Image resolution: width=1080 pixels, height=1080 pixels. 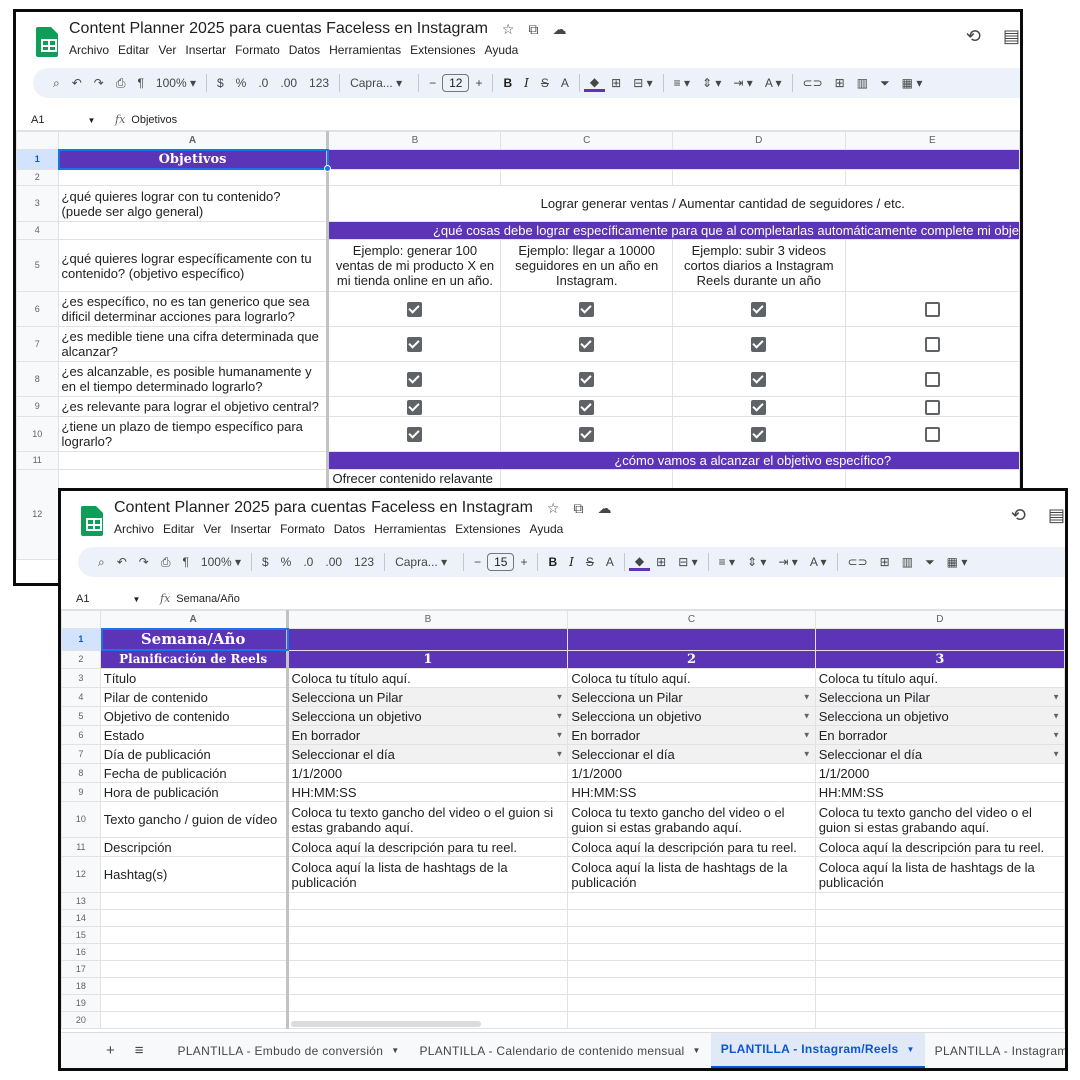 What do you see at coordinates (286, 562) in the screenshot?
I see `percent-button: %` at bounding box center [286, 562].